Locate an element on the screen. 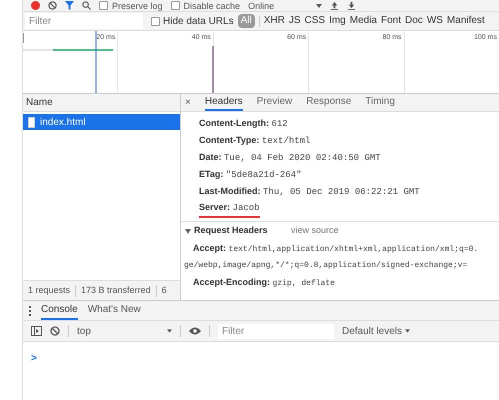 The width and height of the screenshot is (499, 400). summary-text: 173 B transferred is located at coordinates (116, 290).